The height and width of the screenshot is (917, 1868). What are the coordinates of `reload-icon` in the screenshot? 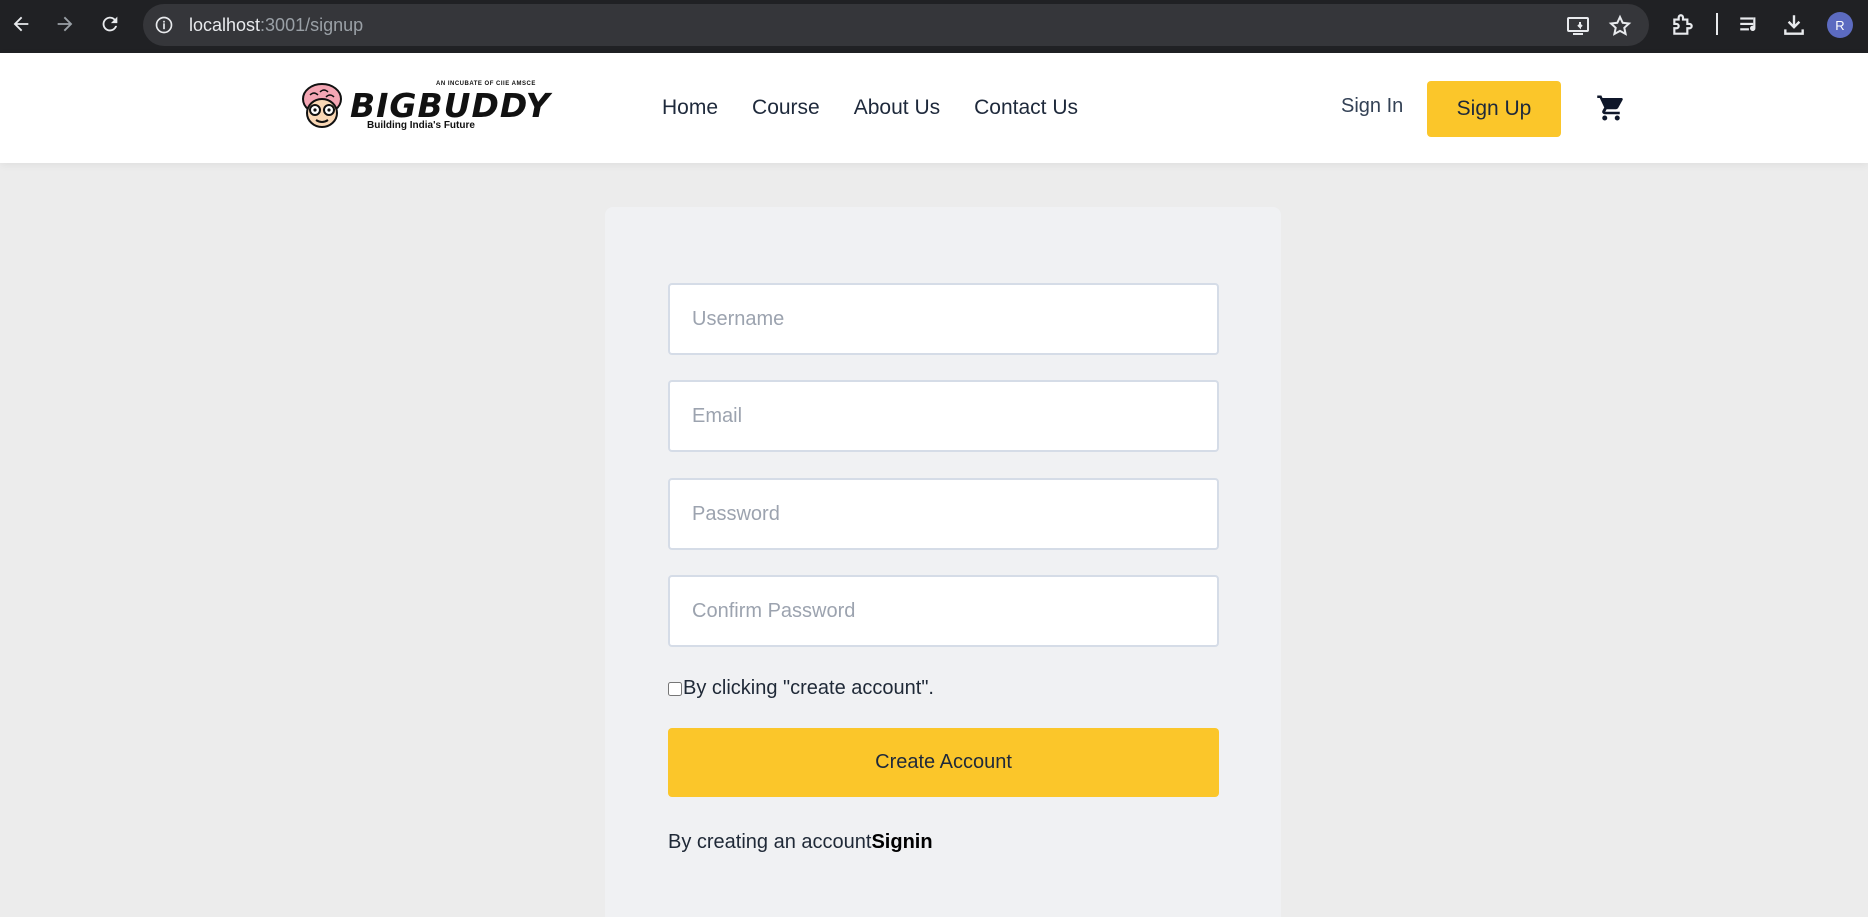 It's located at (110, 24).